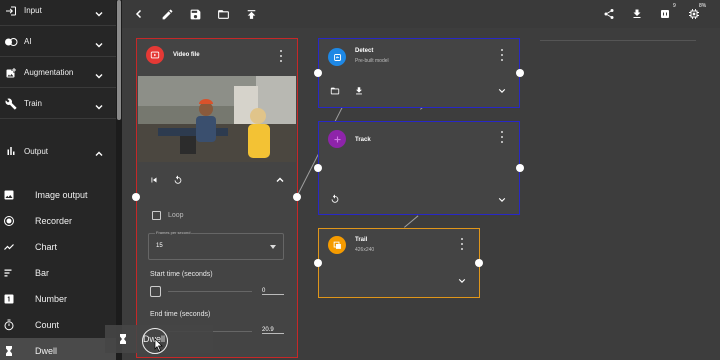 The width and height of the screenshot is (720, 360). I want to click on open-model-button, so click(335, 91).